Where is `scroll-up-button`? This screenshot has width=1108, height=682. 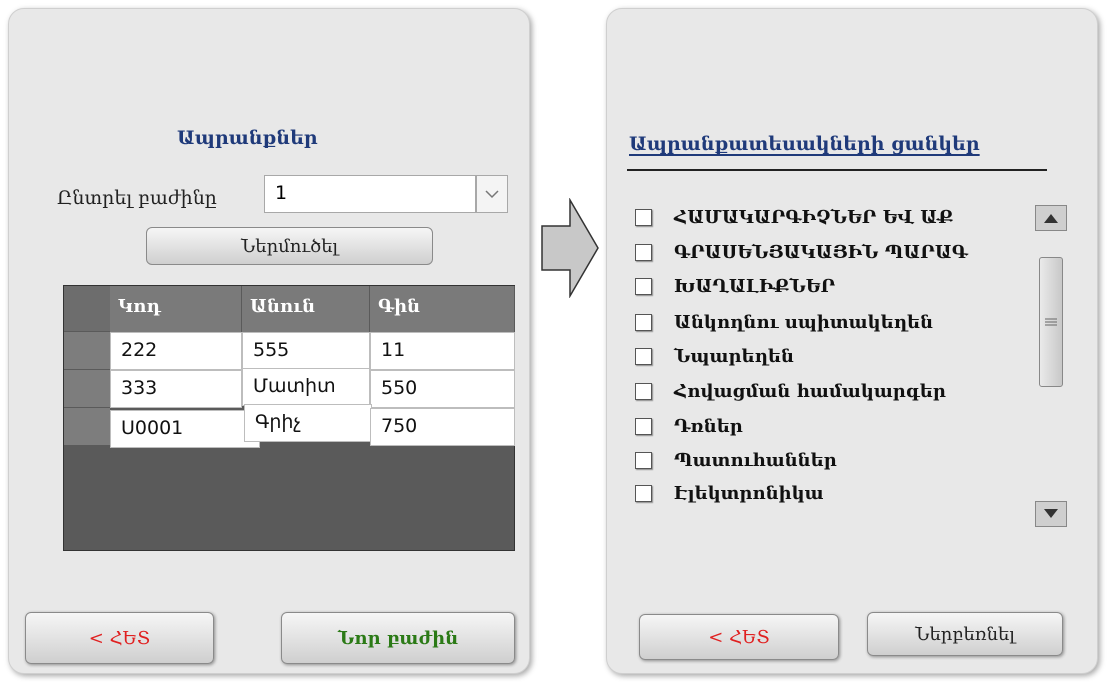
scroll-up-button is located at coordinates (1051, 218).